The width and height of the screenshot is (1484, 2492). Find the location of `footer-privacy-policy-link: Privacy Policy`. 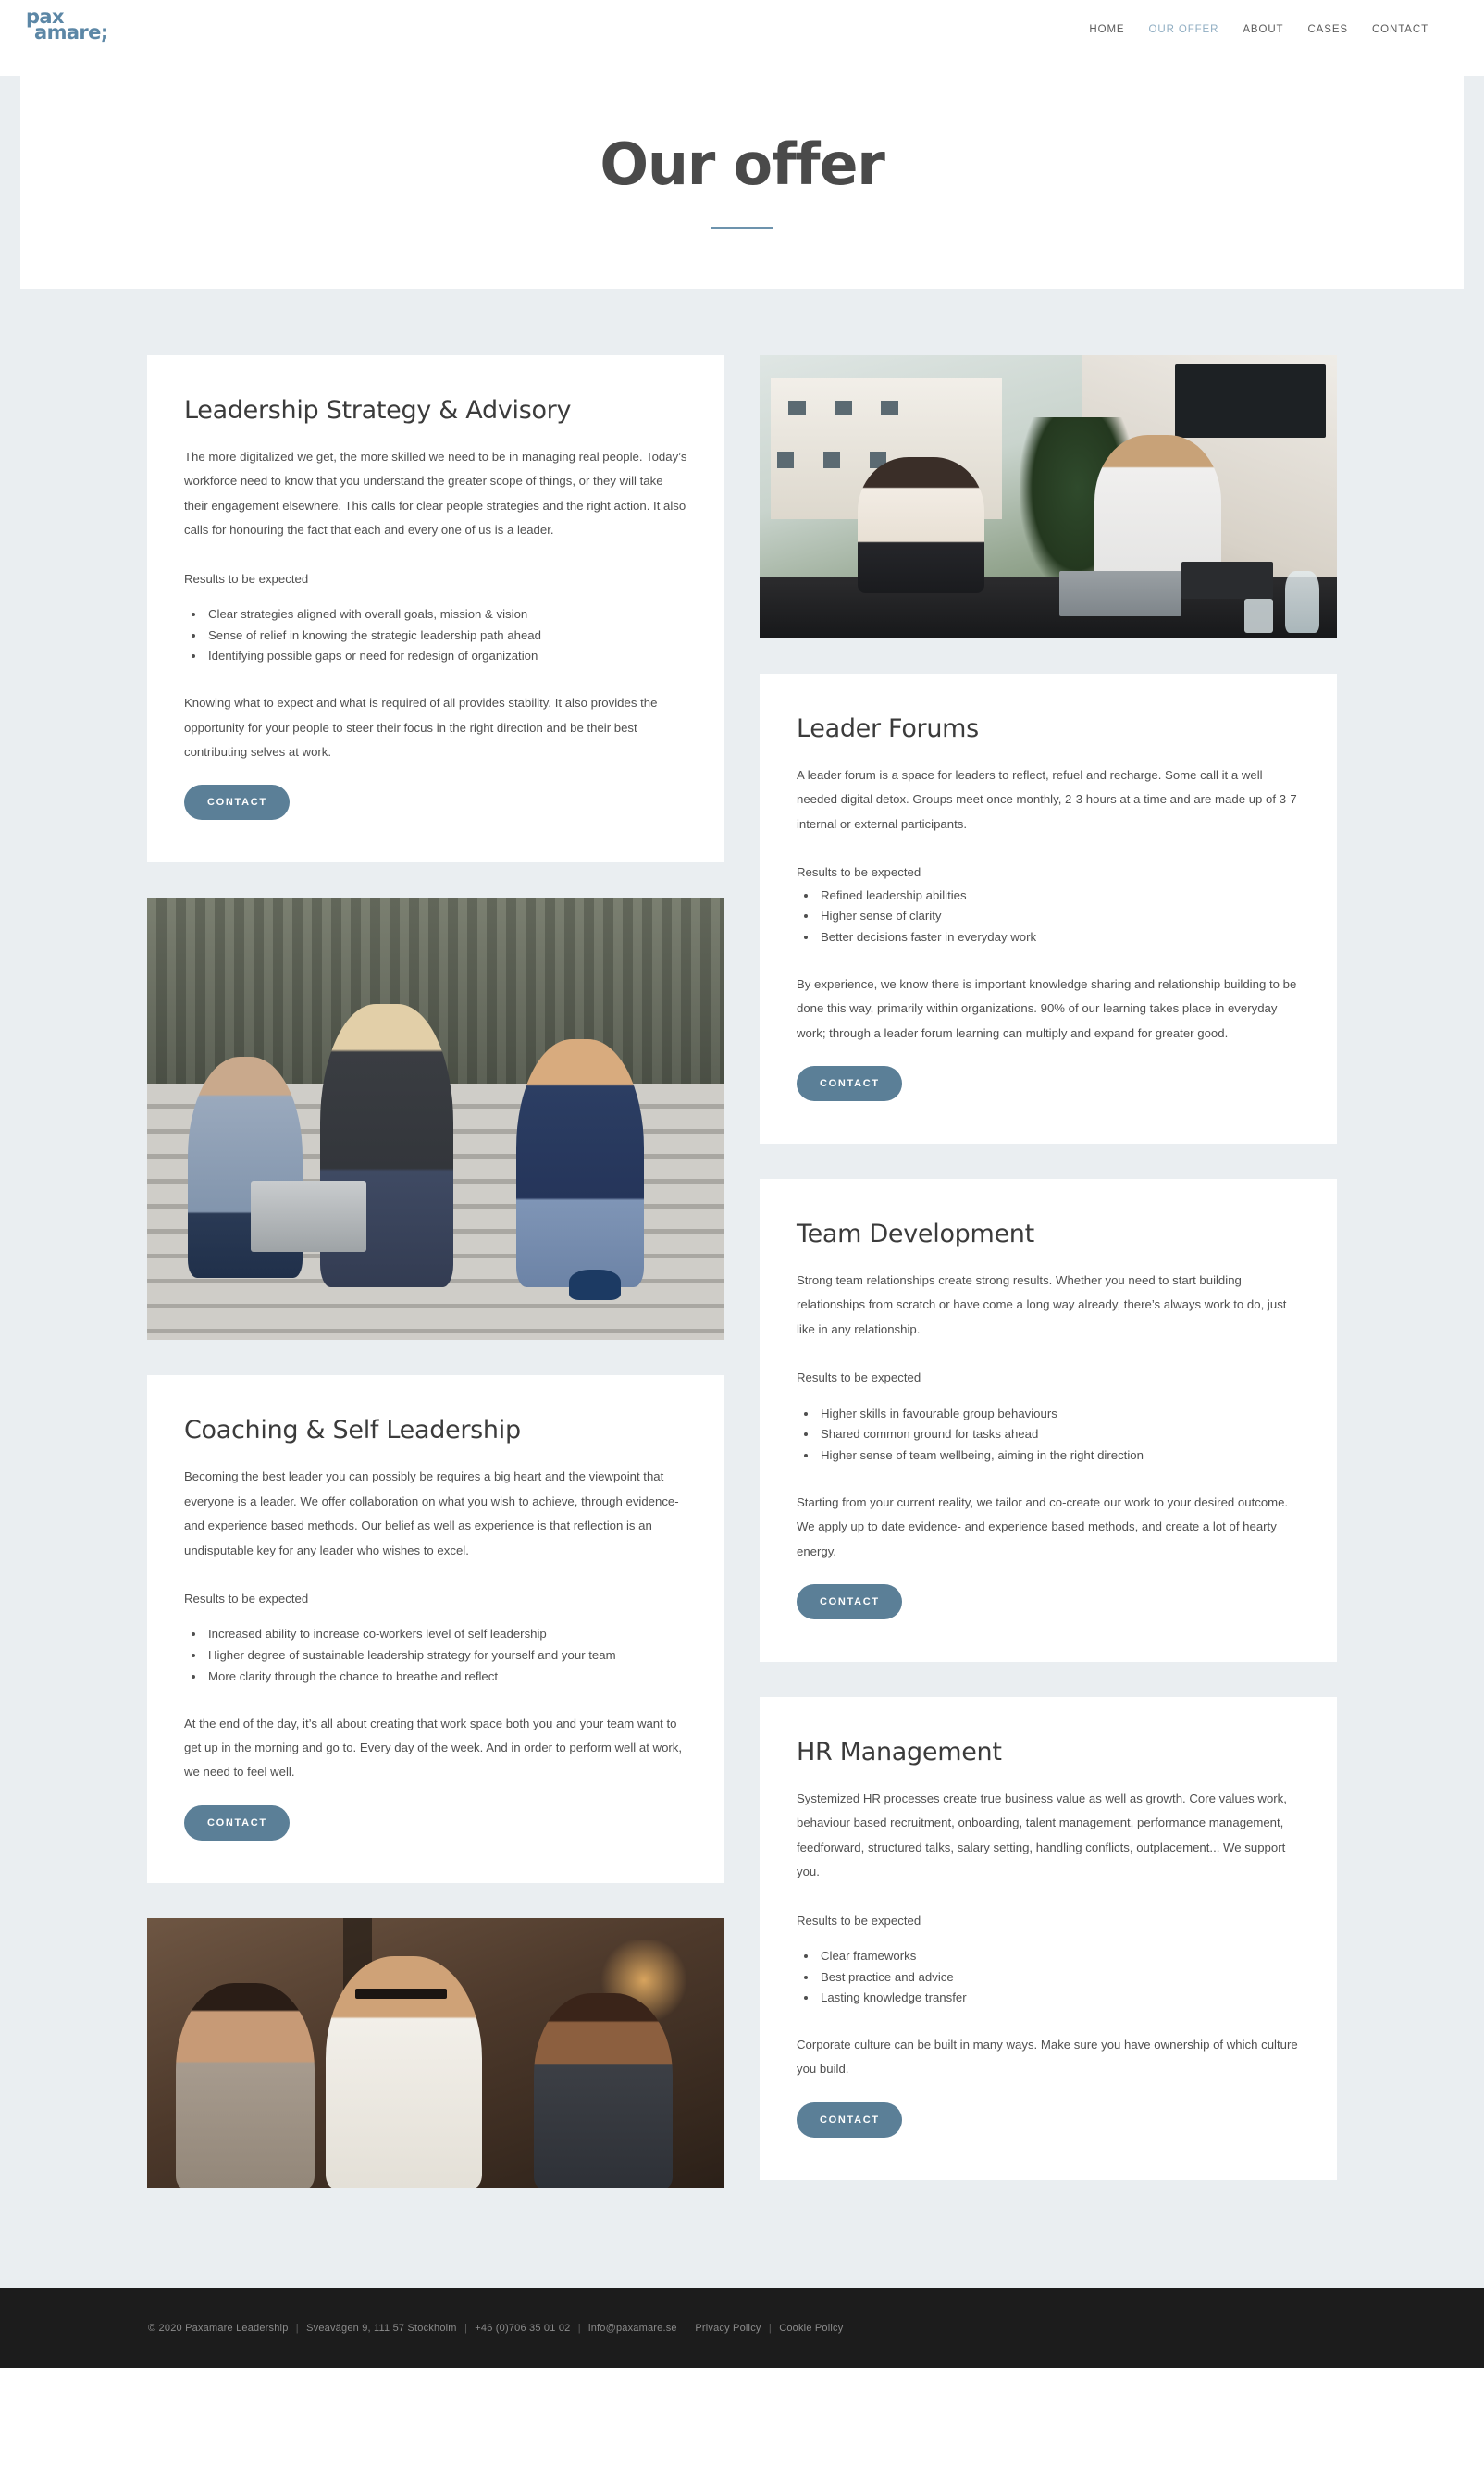

footer-privacy-policy-link: Privacy Policy is located at coordinates (728, 2328).